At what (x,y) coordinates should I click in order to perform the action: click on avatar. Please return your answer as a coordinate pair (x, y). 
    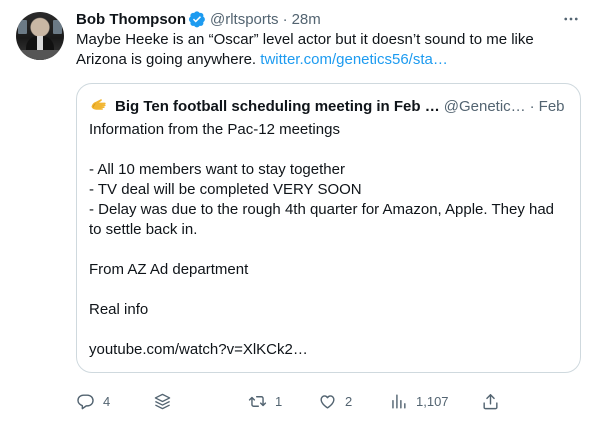
    Looking at the image, I should click on (40, 36).